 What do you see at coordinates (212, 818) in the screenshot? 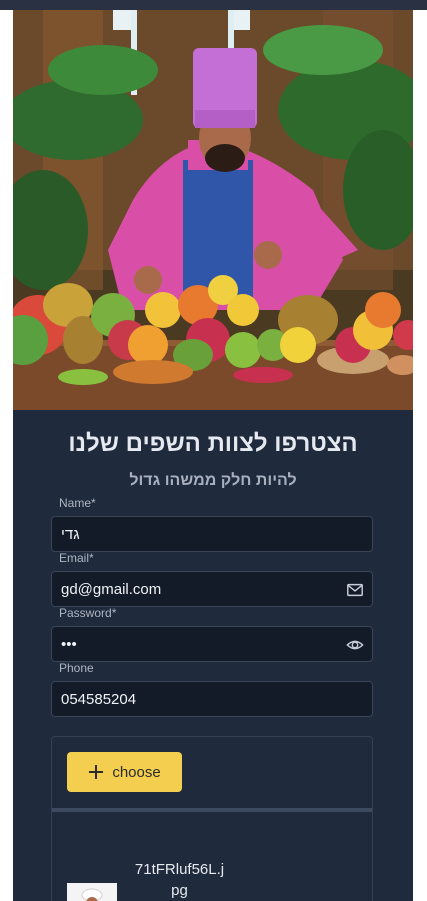
I see `image-upload-panel: choose 71tFRluf56L.jpg` at bounding box center [212, 818].